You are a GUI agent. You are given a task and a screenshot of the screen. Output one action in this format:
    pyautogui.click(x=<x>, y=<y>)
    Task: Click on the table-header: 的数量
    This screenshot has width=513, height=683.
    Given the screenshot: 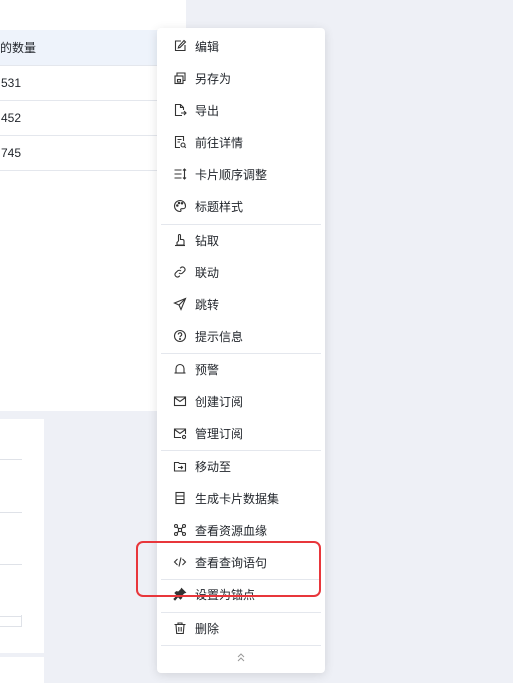 What is the action you would take?
    pyautogui.click(x=80, y=48)
    